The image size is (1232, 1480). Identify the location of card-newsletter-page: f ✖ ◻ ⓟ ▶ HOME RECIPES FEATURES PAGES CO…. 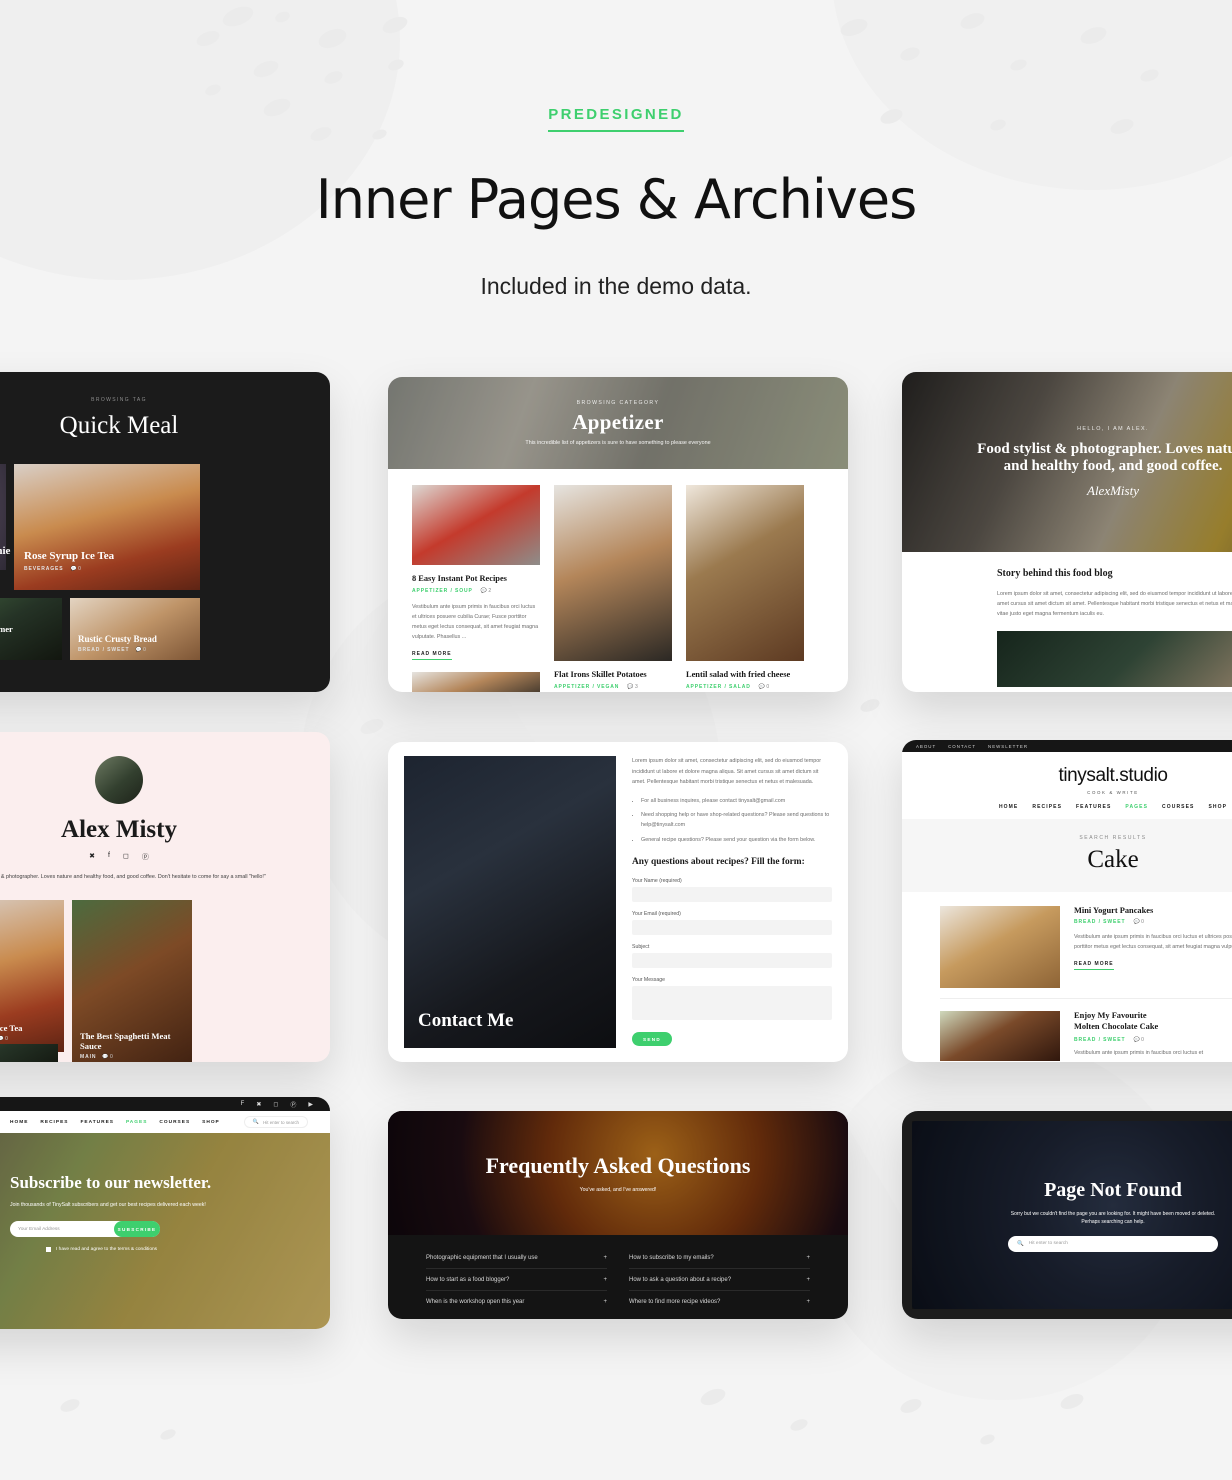
(165, 1213).